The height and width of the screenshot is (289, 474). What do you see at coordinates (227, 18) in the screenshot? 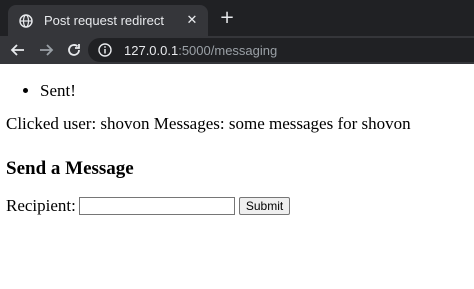
I see `plus-icon: +` at bounding box center [227, 18].